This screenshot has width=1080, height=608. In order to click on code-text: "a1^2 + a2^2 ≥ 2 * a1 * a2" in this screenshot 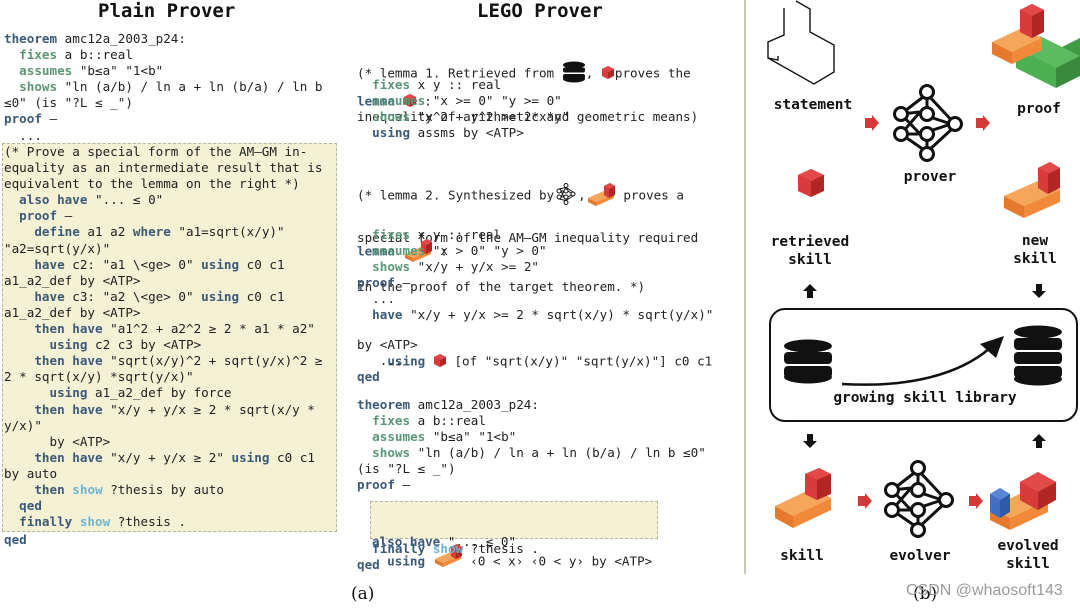, I will do `click(208, 329)`.